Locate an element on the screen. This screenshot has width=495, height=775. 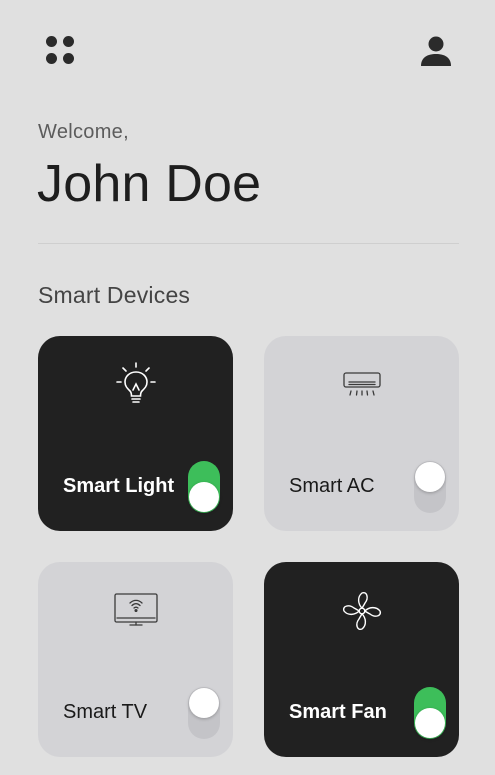
top-bar is located at coordinates (247, 50).